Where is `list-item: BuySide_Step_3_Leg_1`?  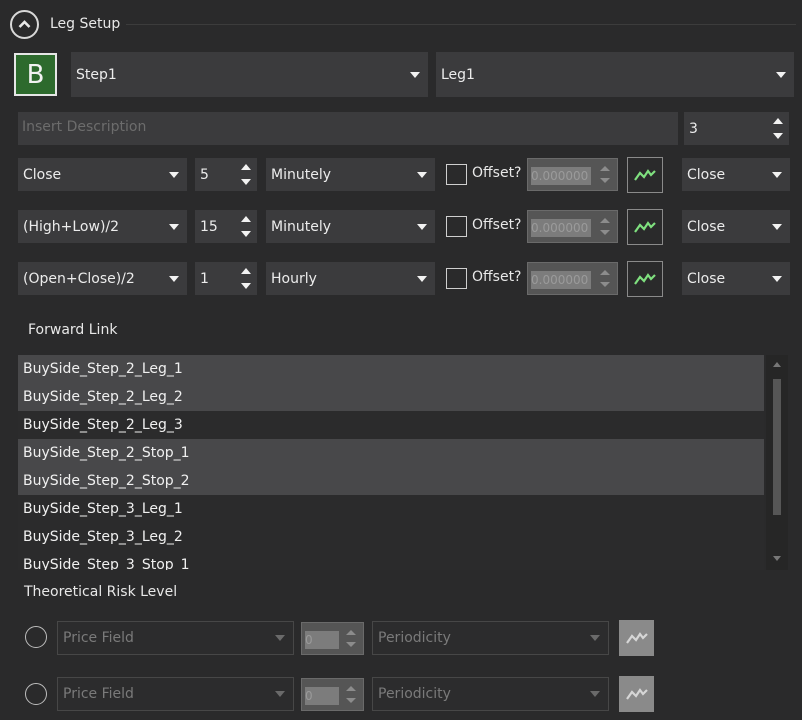
list-item: BuySide_Step_3_Leg_1 is located at coordinates (391, 509).